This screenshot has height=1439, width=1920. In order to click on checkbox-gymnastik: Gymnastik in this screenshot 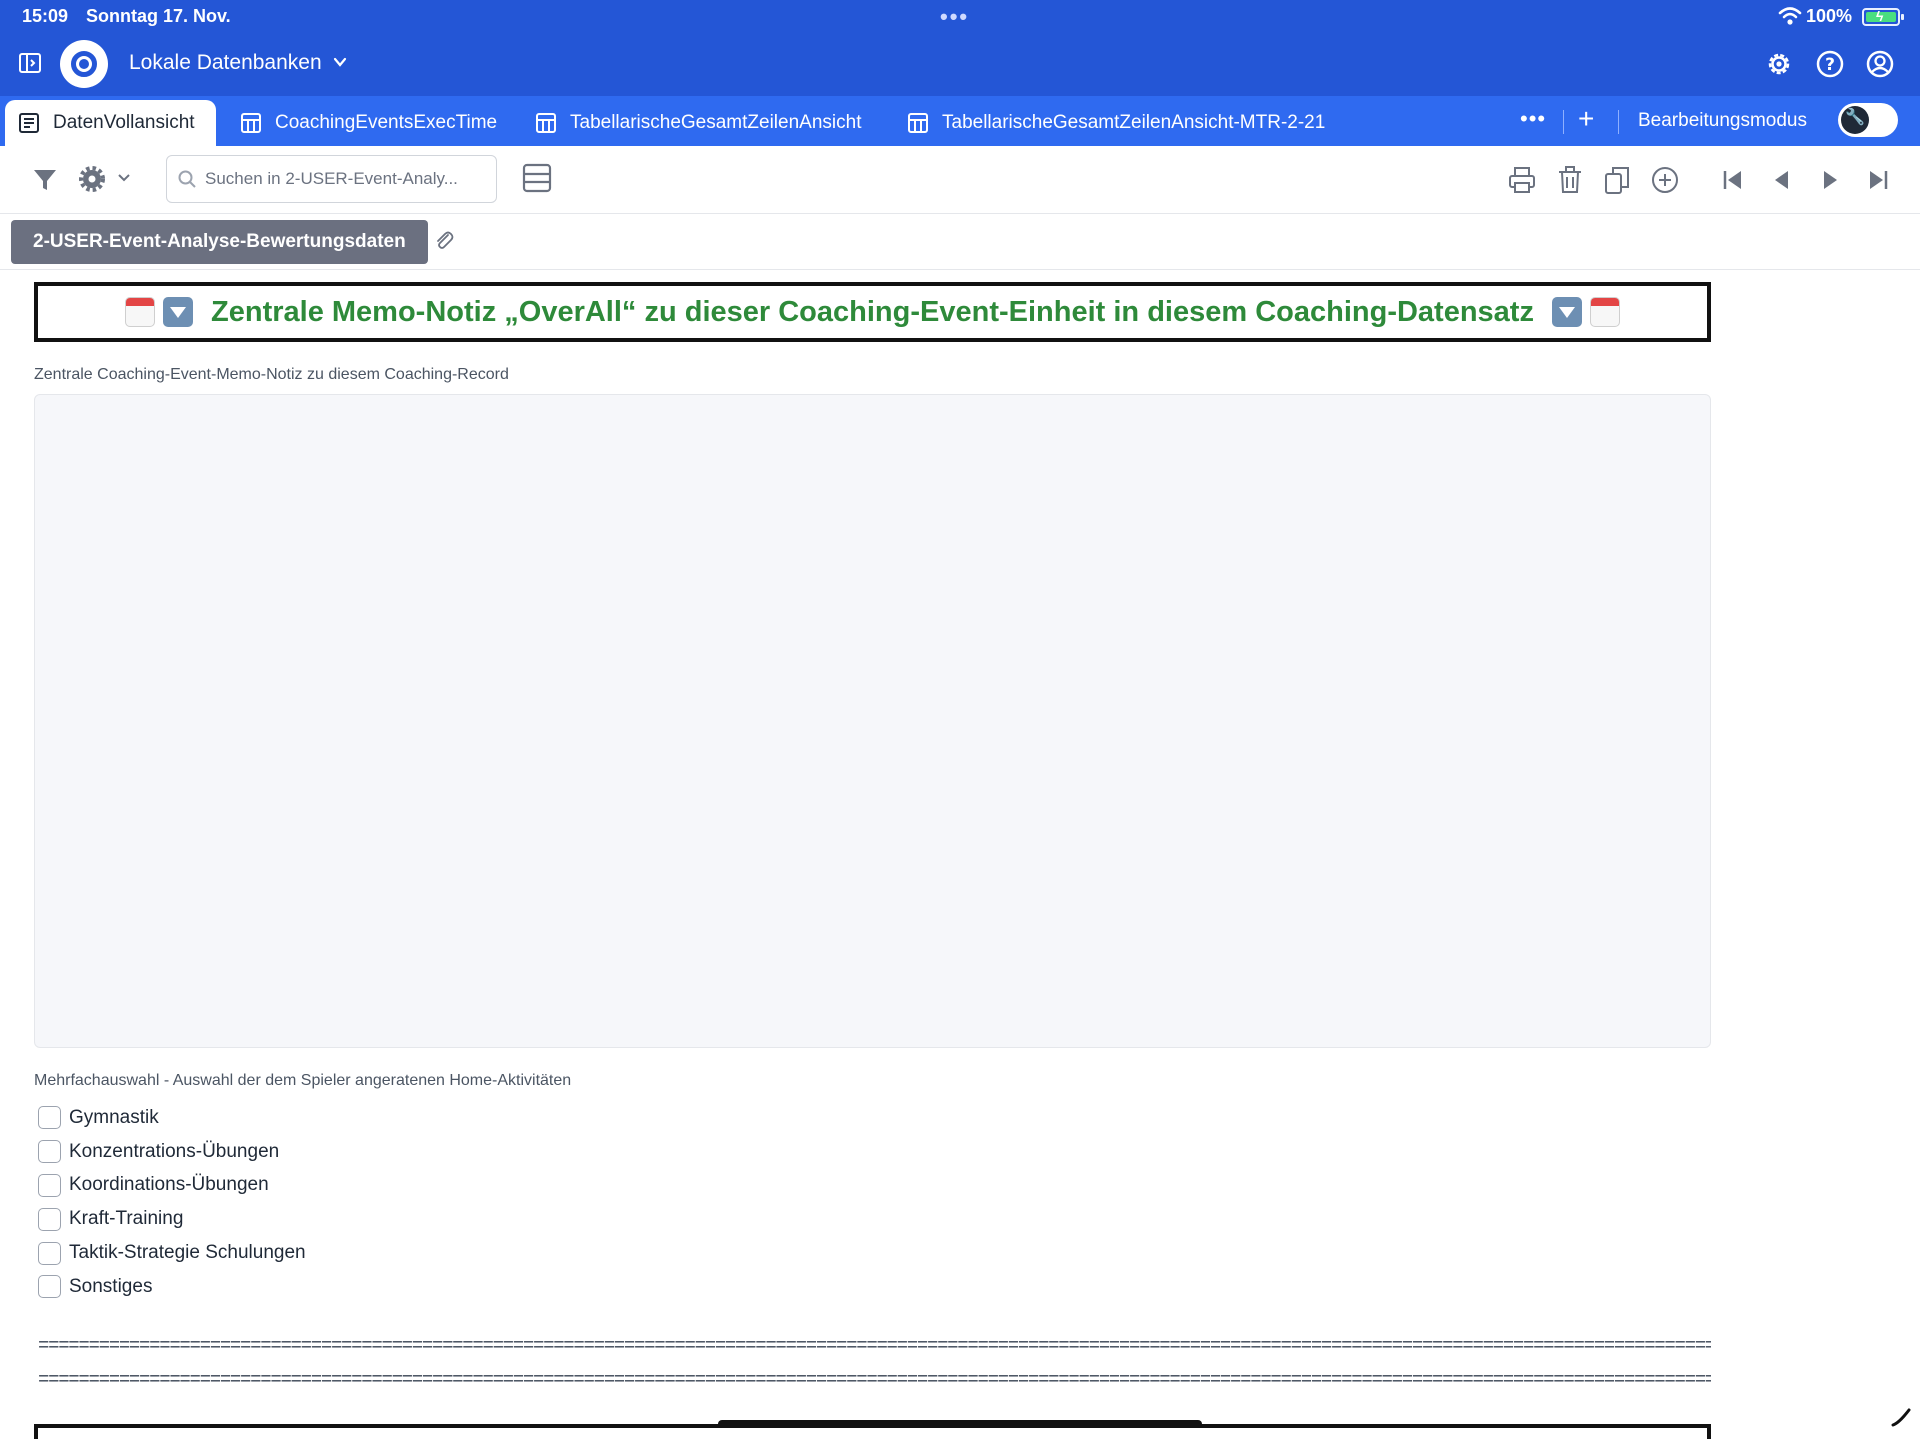, I will do `click(172, 1118)`.